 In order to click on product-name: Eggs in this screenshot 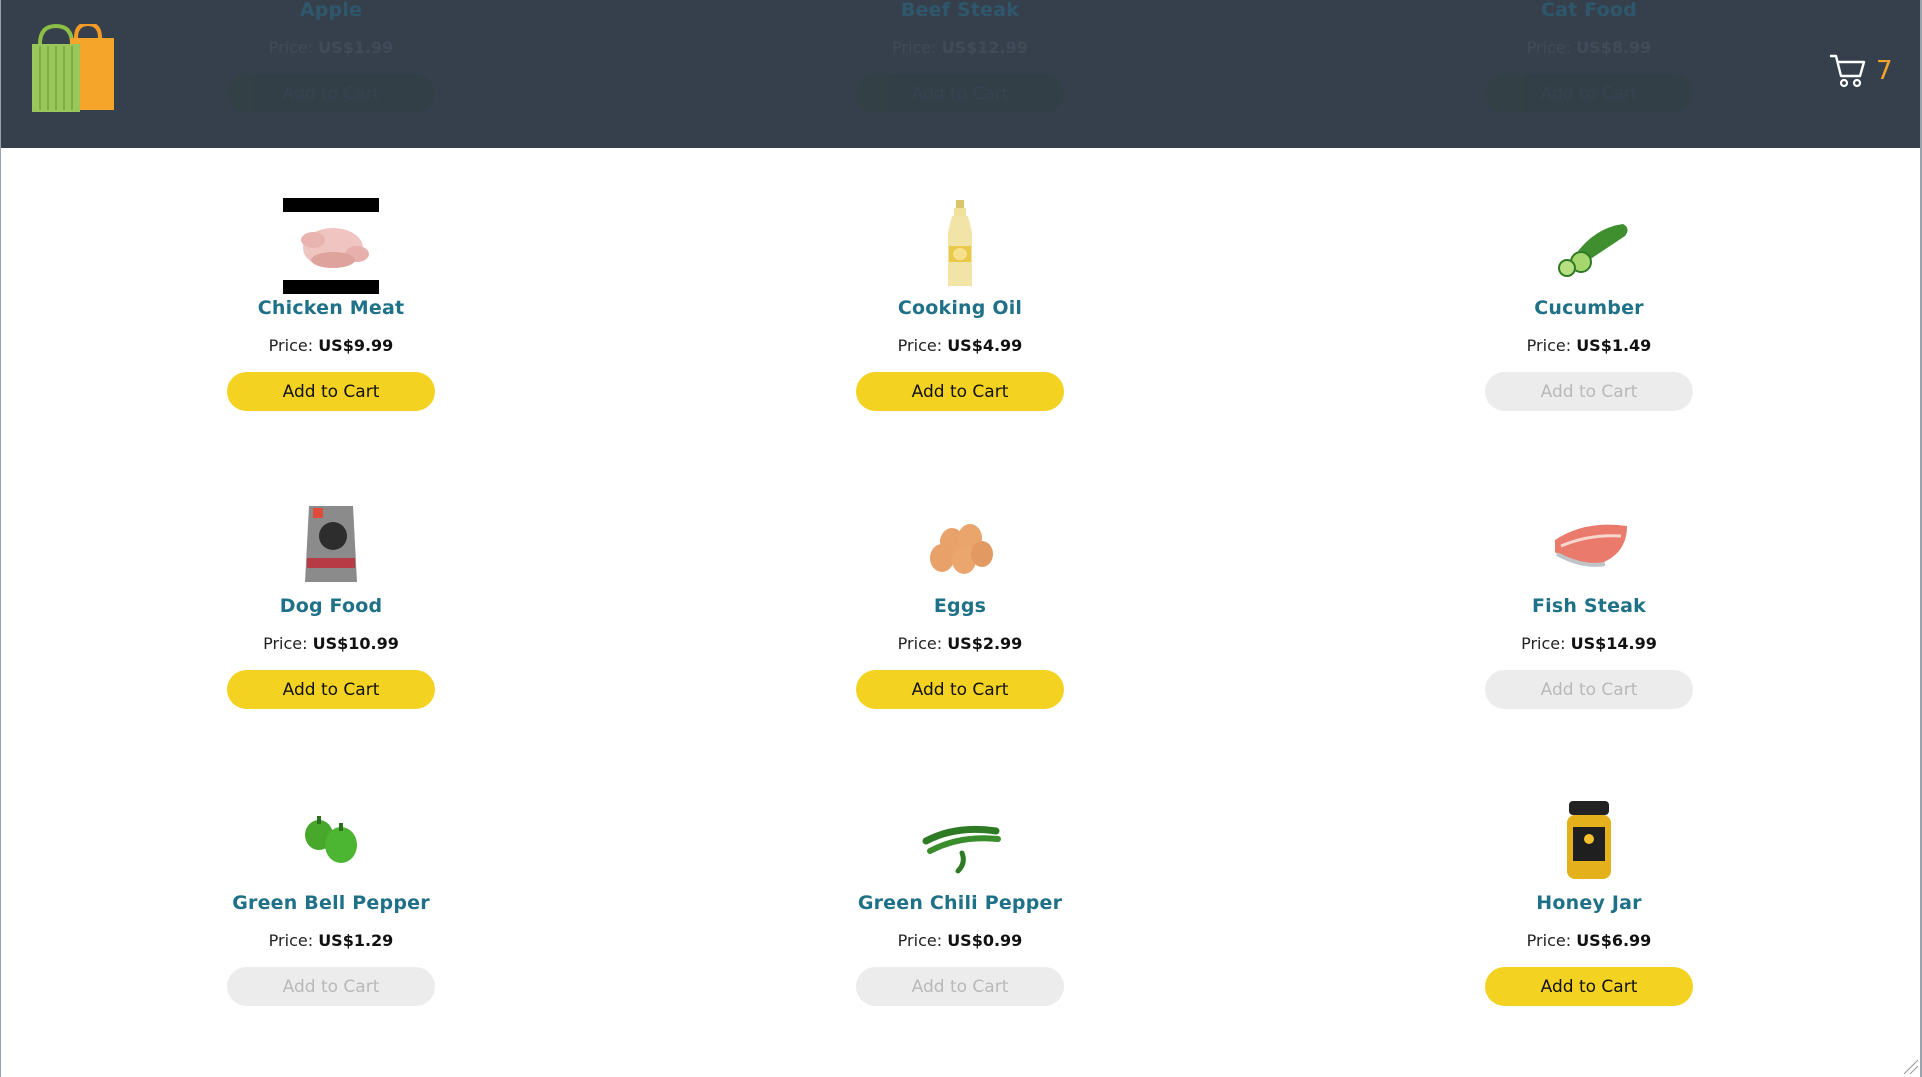, I will do `click(960, 606)`.